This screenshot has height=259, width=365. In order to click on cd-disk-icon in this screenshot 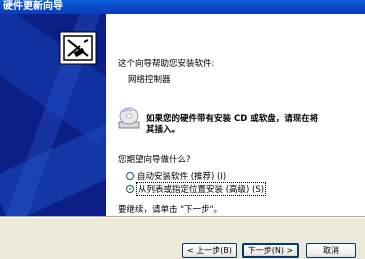, I will do `click(129, 118)`.